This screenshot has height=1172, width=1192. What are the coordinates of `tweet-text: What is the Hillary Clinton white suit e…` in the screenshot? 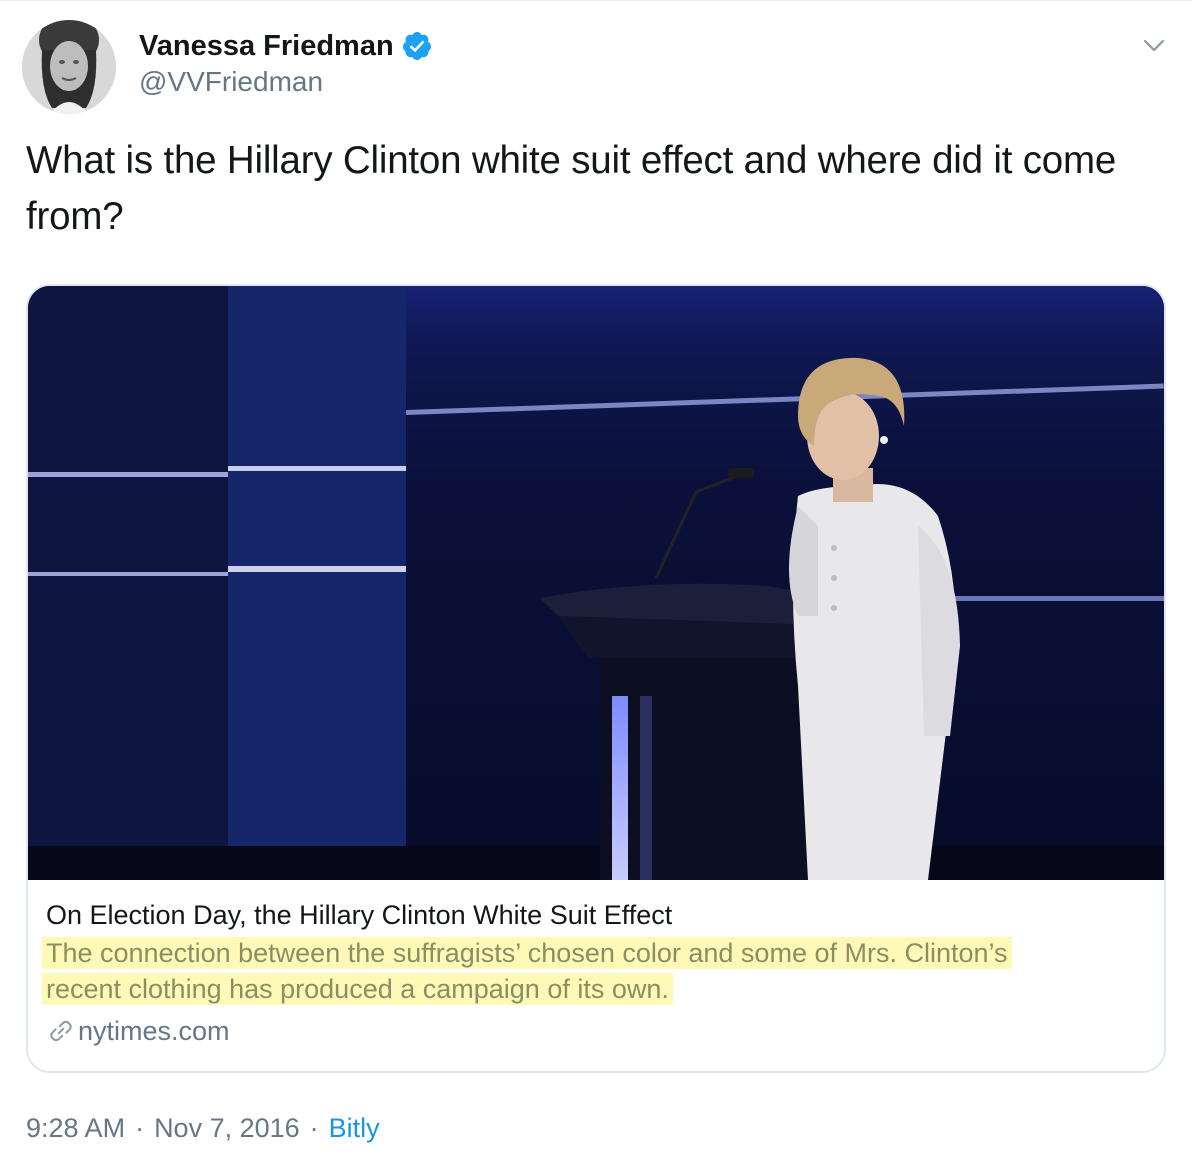 It's located at (571, 188).